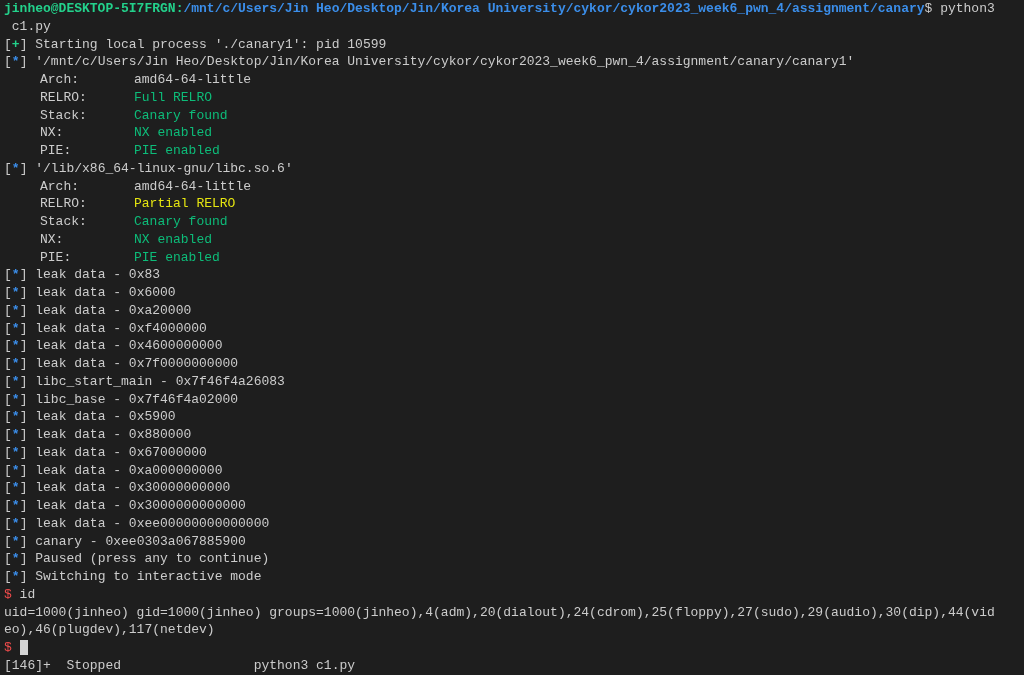  Describe the element at coordinates (137, 364) in the screenshot. I see `log-message: leak data - 0x7f0000000000` at that location.